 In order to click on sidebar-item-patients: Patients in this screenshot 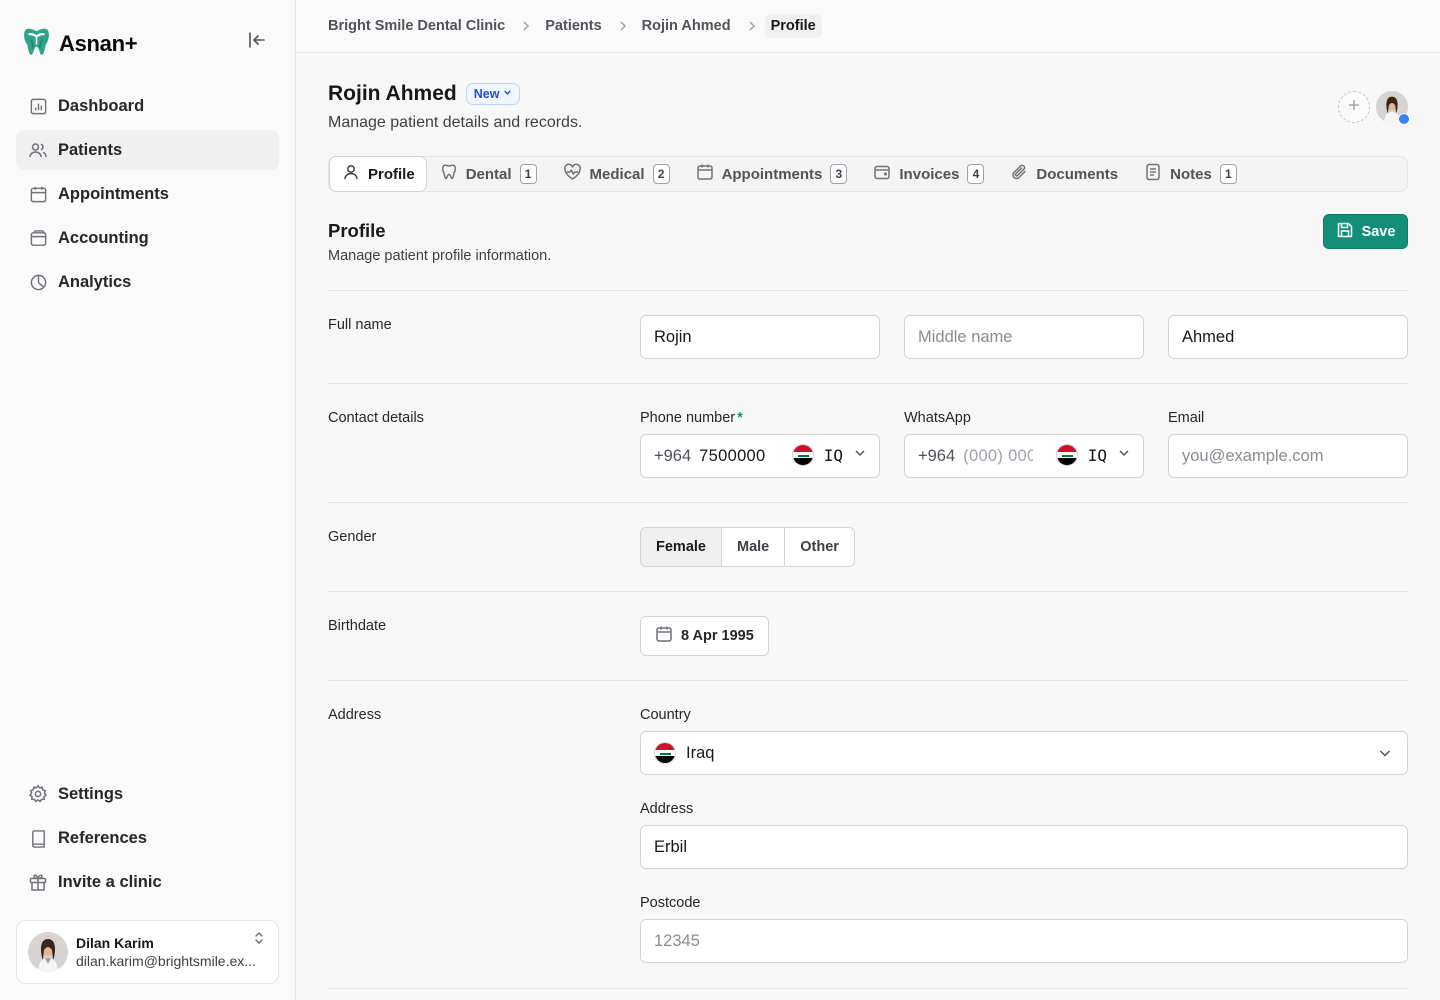, I will do `click(147, 150)`.